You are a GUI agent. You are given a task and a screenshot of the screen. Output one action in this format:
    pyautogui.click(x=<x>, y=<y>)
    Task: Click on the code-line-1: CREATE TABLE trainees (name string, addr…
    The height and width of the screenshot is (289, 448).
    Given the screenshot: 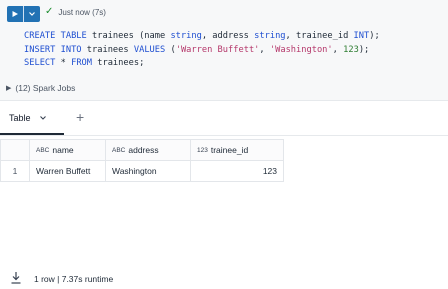 What is the action you would take?
    pyautogui.click(x=202, y=37)
    